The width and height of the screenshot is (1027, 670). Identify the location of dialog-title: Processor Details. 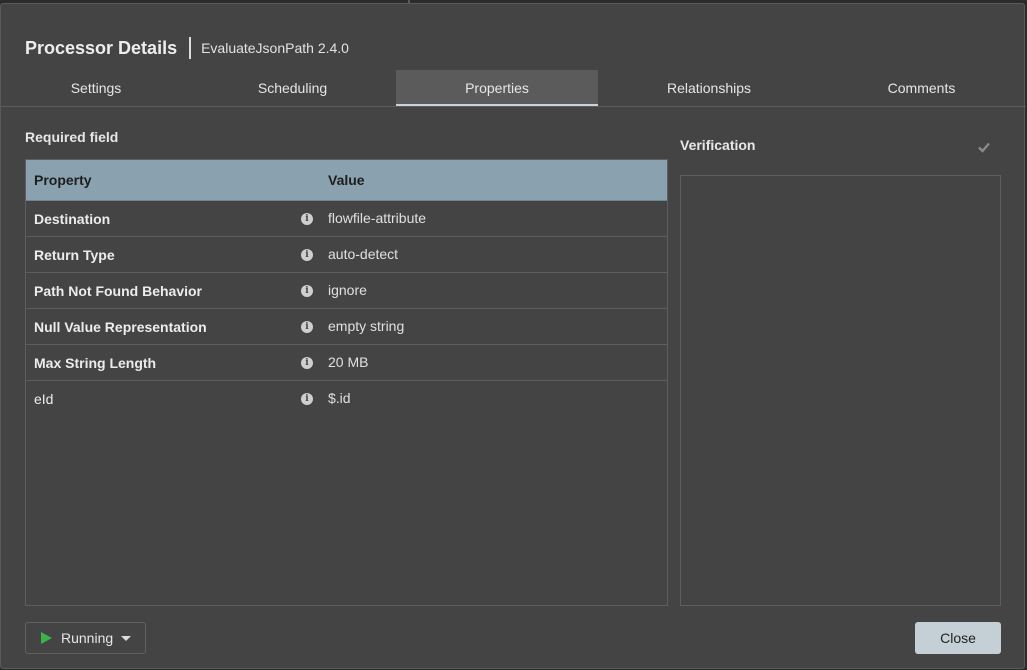
(101, 47).